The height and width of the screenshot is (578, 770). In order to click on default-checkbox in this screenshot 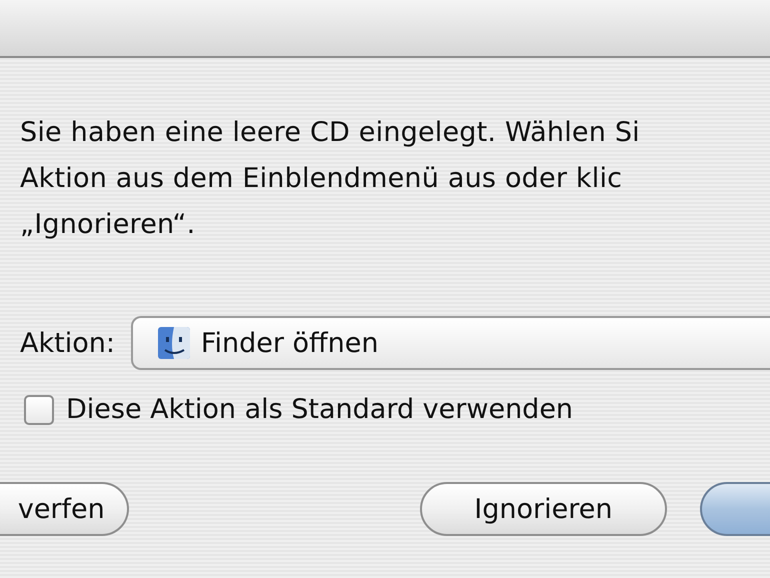, I will do `click(39, 409)`.